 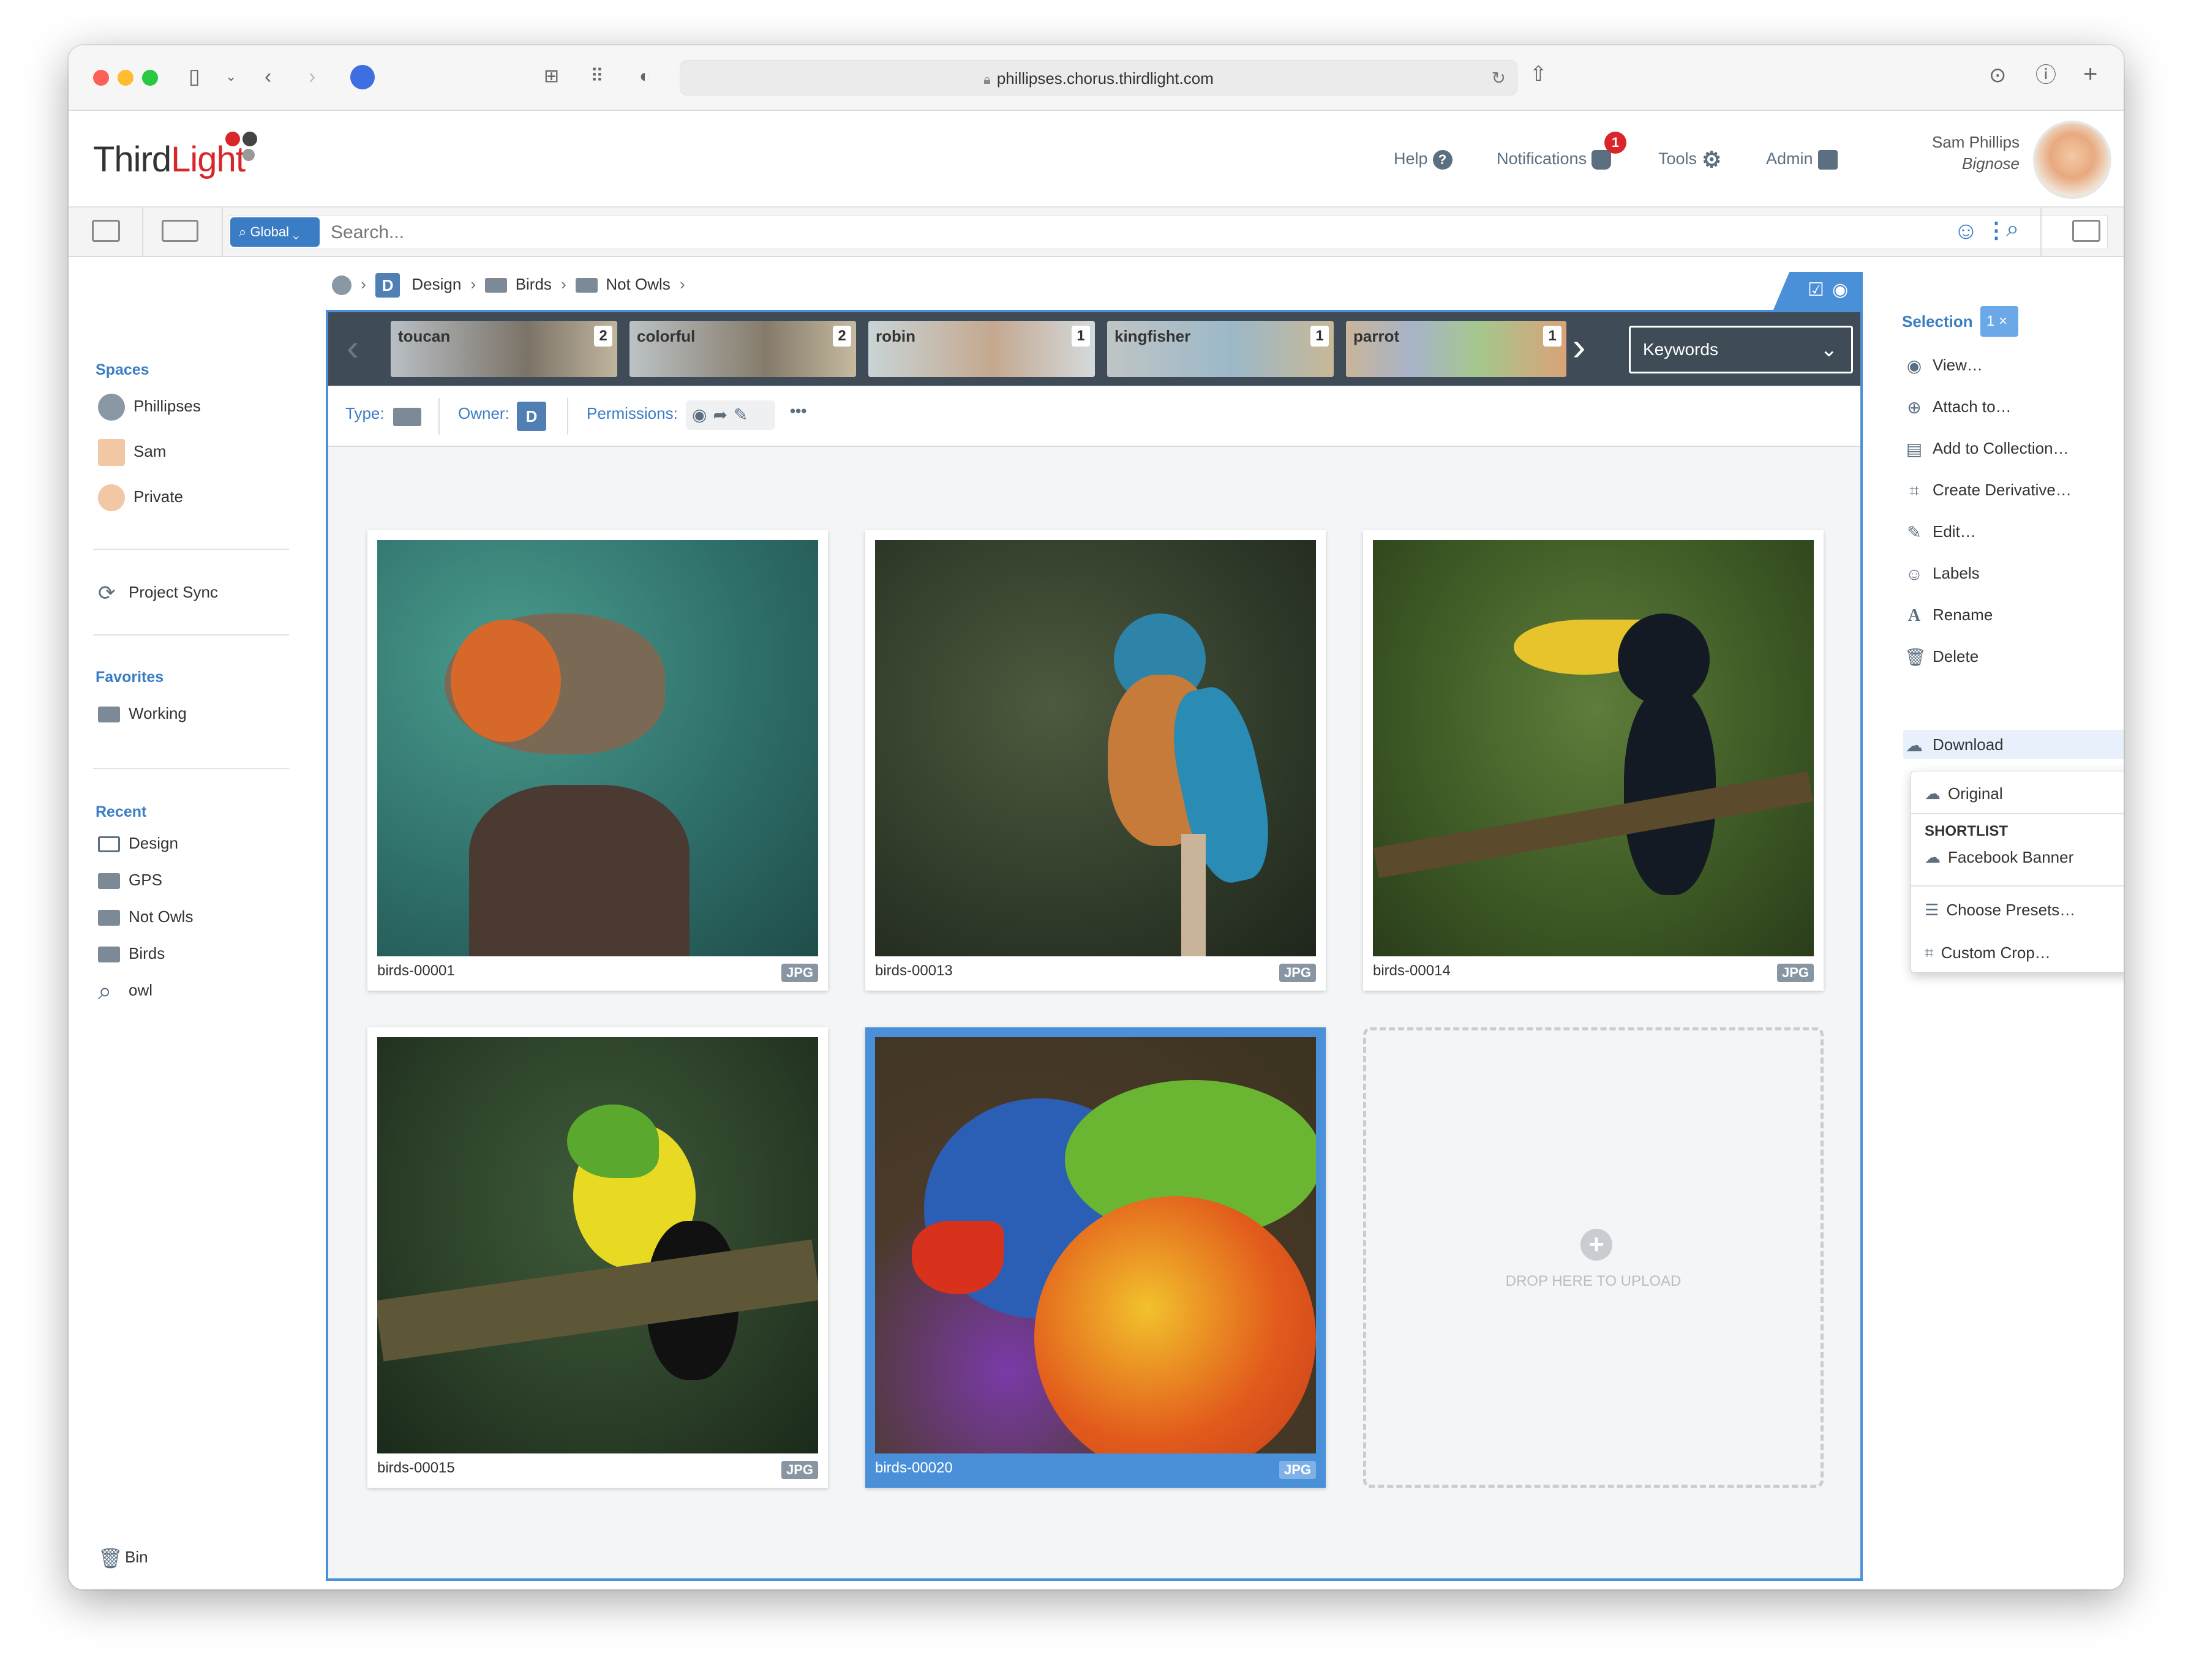 I want to click on eye-icon: ◉, so click(x=1840, y=290).